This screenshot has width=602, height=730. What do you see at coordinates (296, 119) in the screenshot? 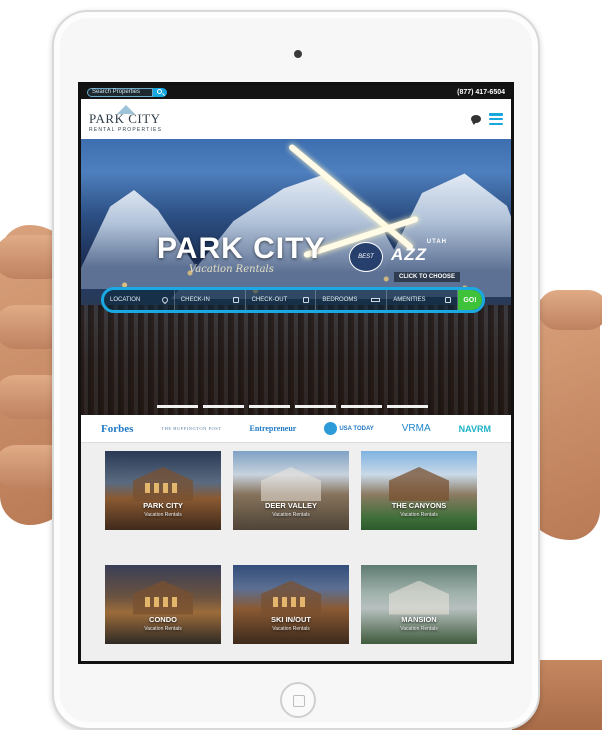
I see `site-header: PARK CITY RENTAL PROPERTIES` at bounding box center [296, 119].